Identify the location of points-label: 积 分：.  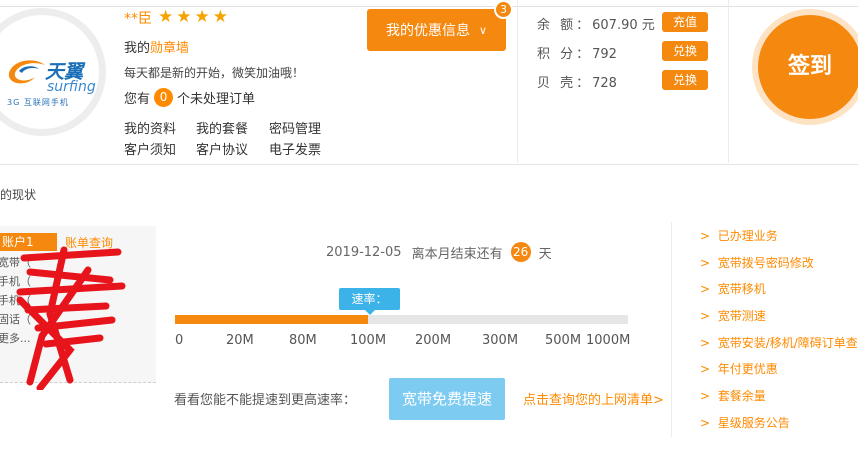
(565, 54).